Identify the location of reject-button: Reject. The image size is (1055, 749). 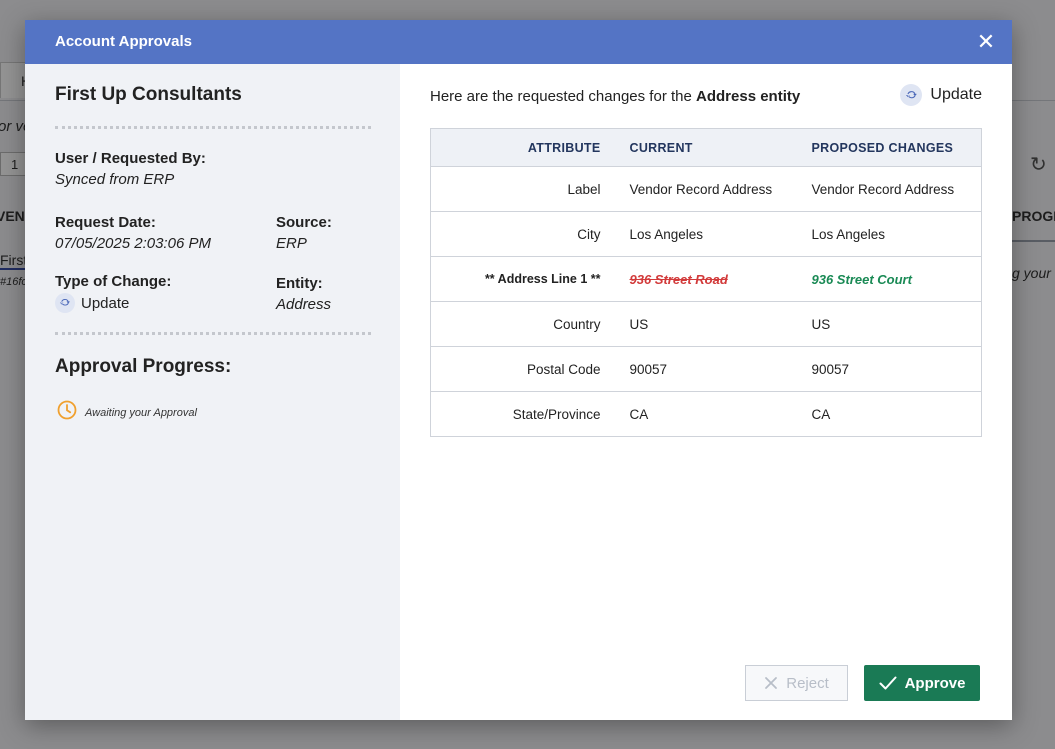
(796, 683).